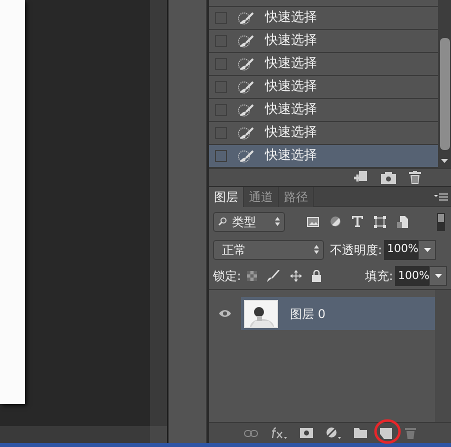 This screenshot has width=451, height=447. What do you see at coordinates (244, 222) in the screenshot?
I see `filter-kind-value: 类型` at bounding box center [244, 222].